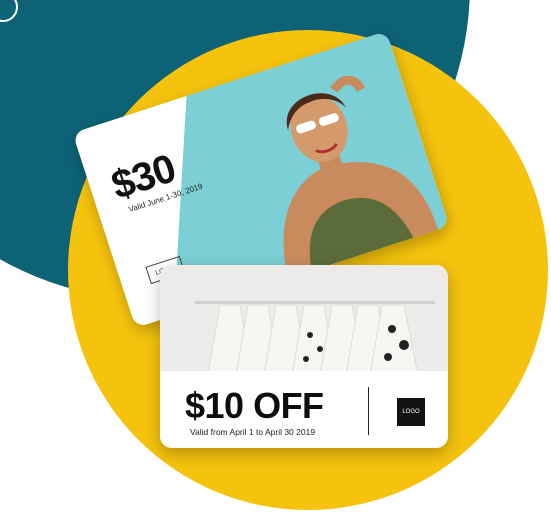  I want to click on card-10-valid-text: Valid from April 1 to April 30 2019, so click(253, 432).